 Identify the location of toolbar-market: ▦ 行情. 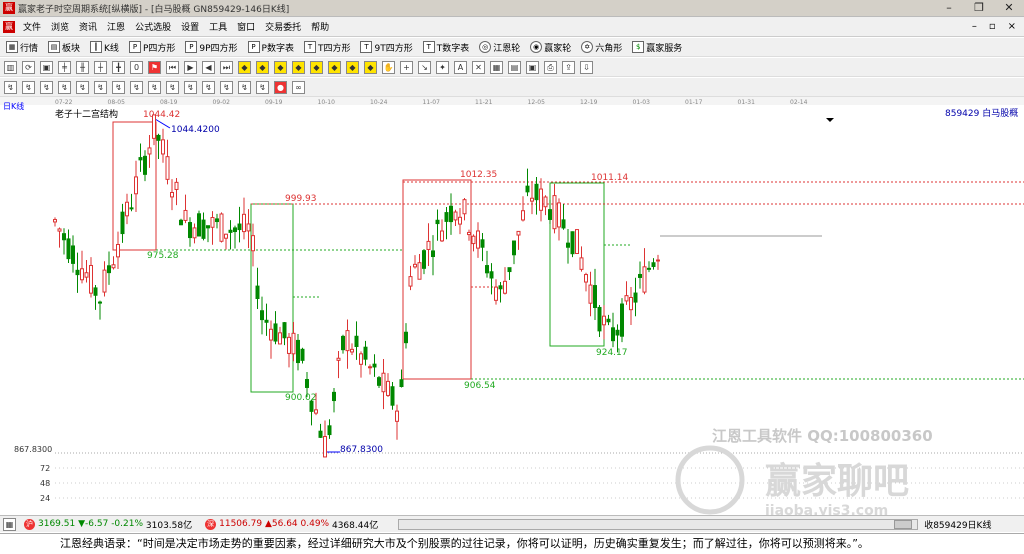
(22, 47).